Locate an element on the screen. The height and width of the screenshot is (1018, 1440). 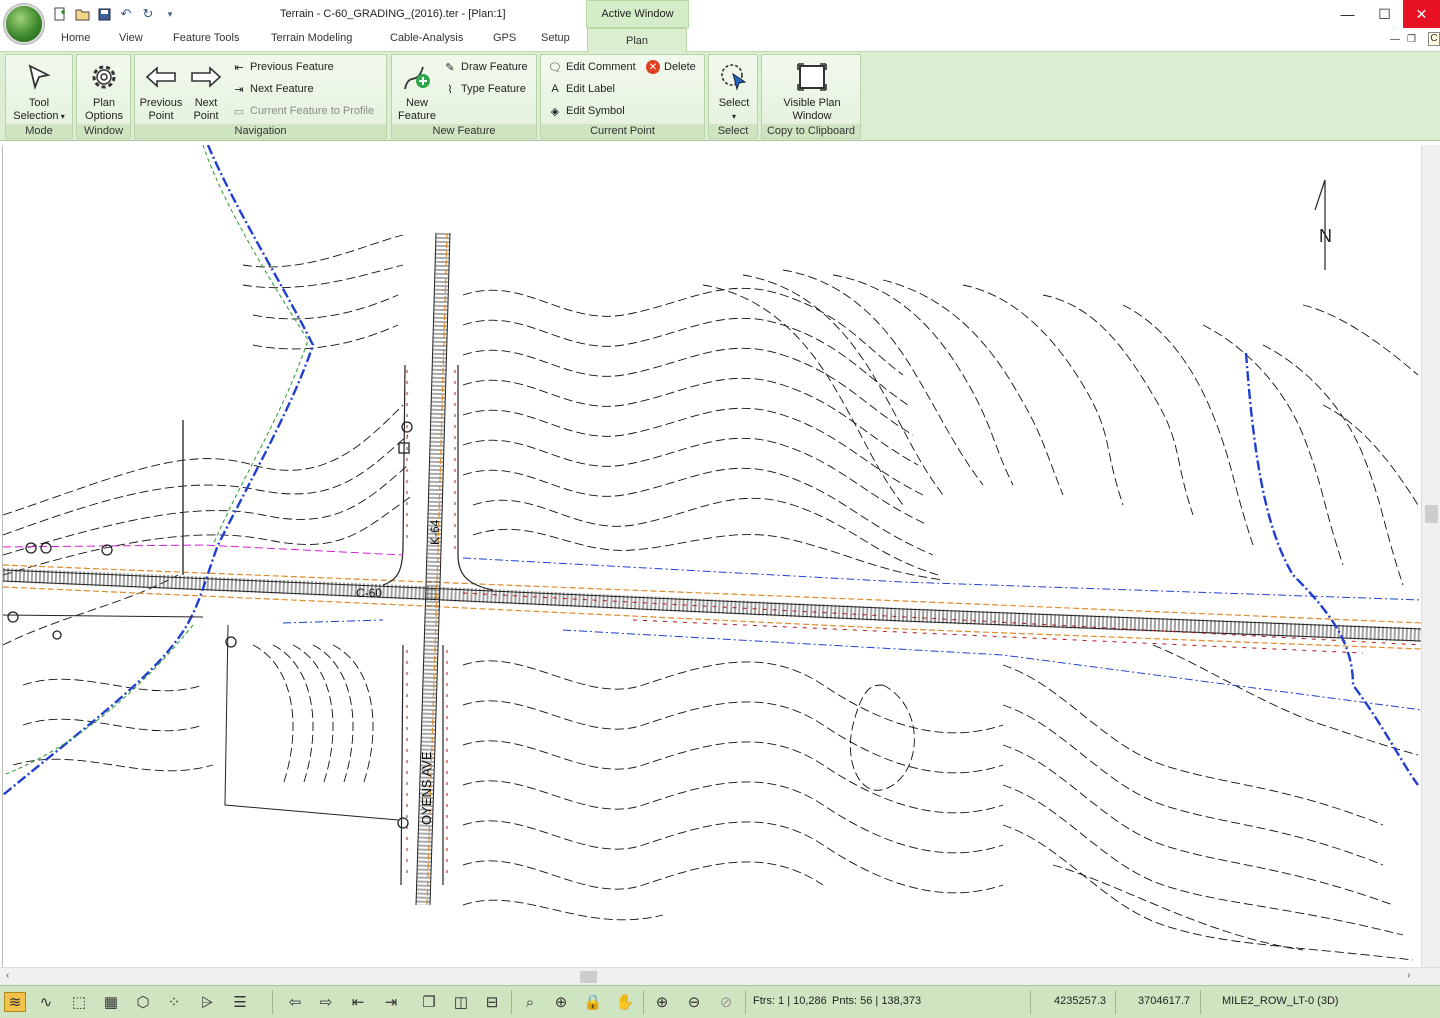
zoom-window-icon: ⊕ is located at coordinates (561, 1002).